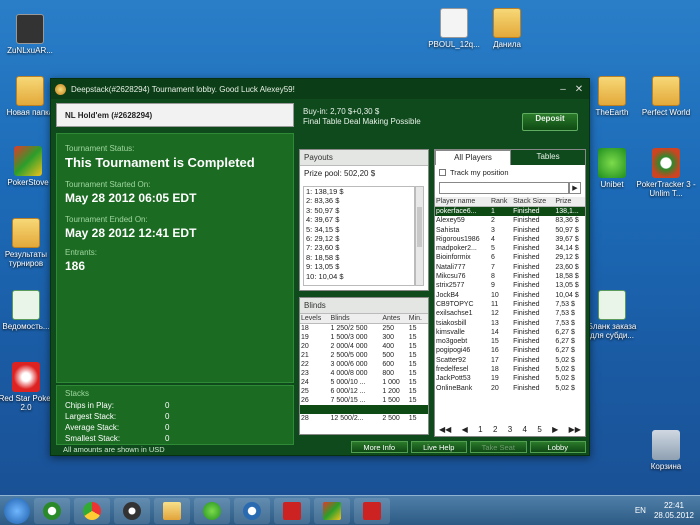 Image resolution: width=700 pixels, height=525 pixels. What do you see at coordinates (480, 429) in the screenshot?
I see `page-1: 1` at bounding box center [480, 429].